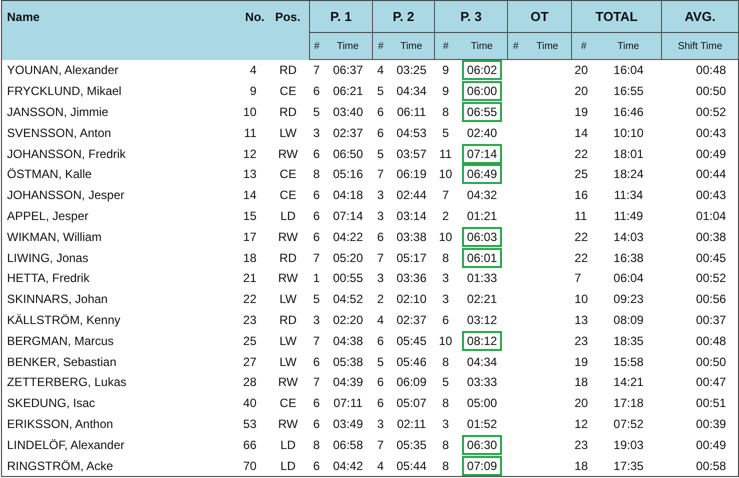  I want to click on table-cell-text: 02:44, so click(412, 195).